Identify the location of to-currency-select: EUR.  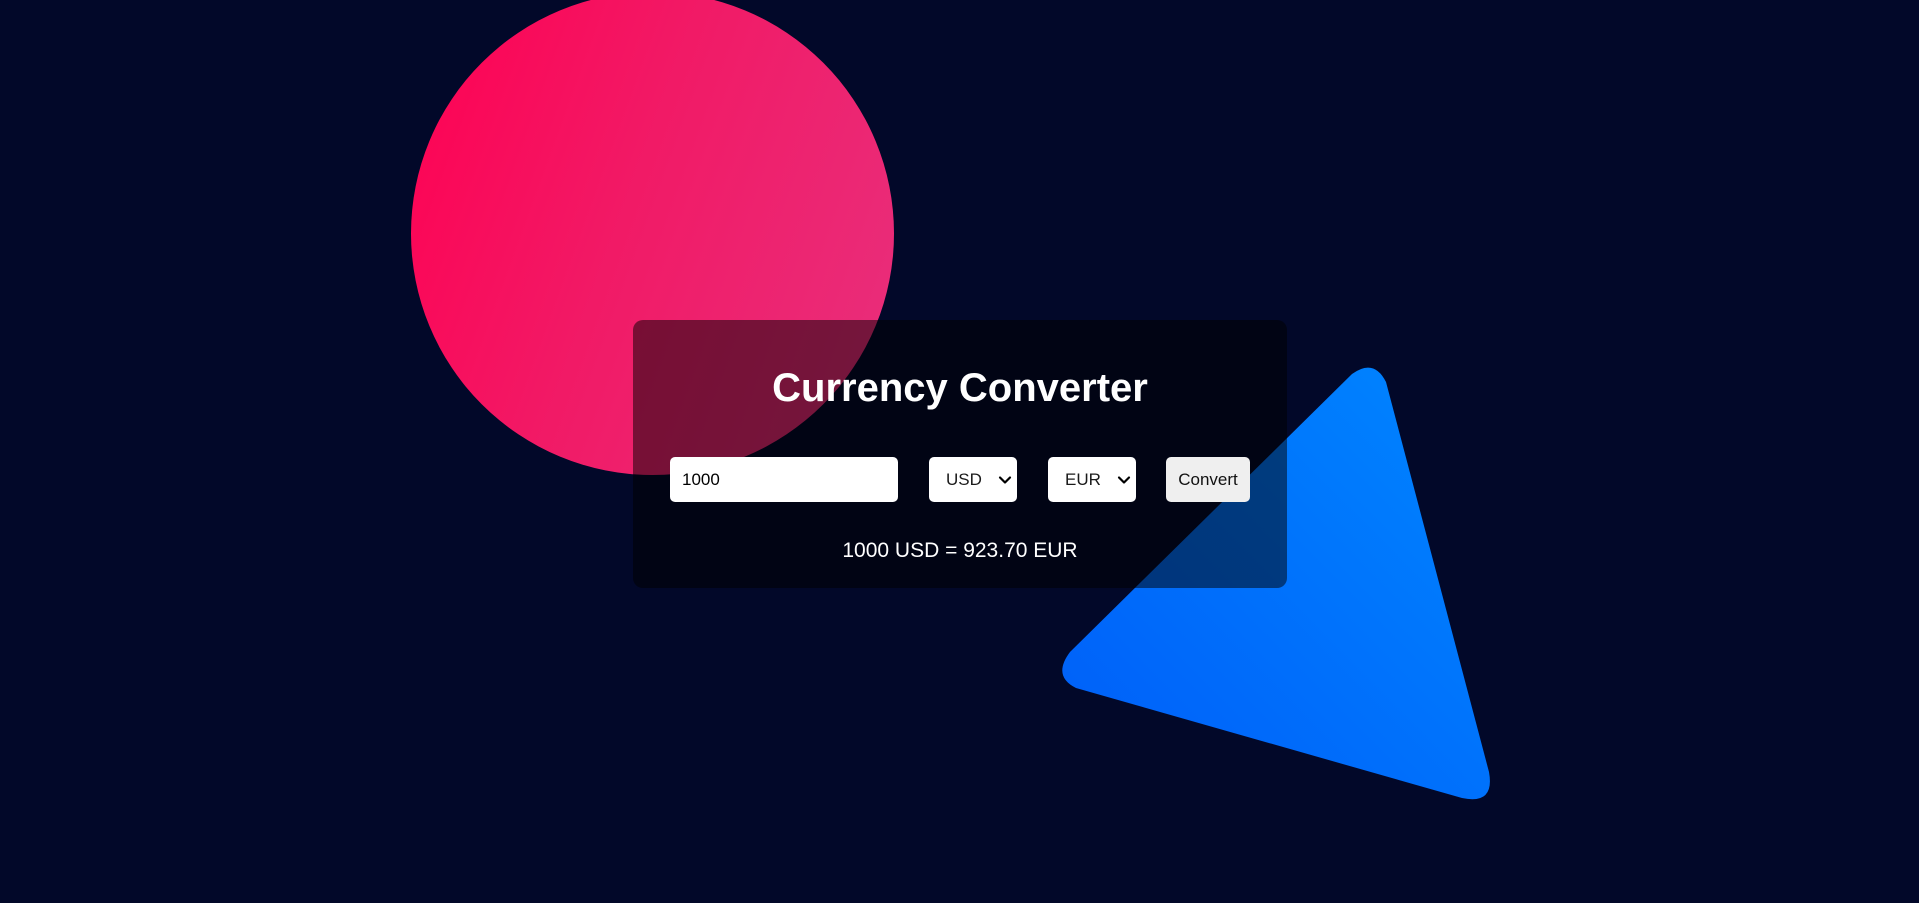
(1092, 479).